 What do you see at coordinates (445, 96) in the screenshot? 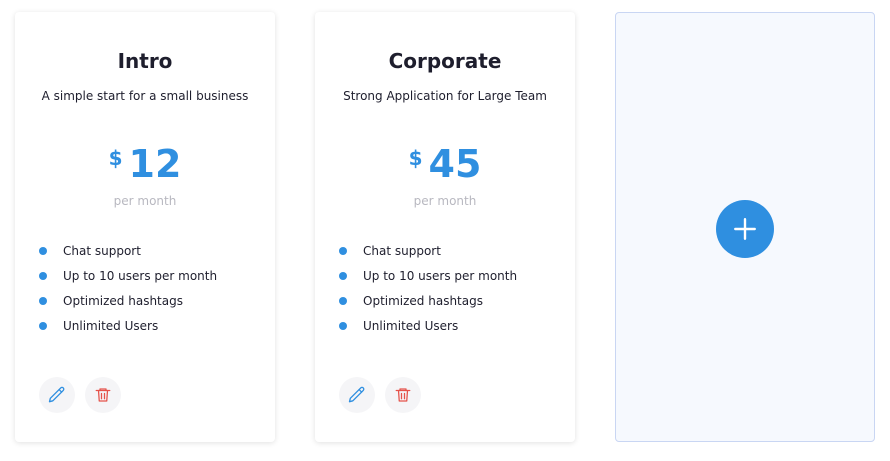
I see `plan-description: Strong Application for Large Team` at bounding box center [445, 96].